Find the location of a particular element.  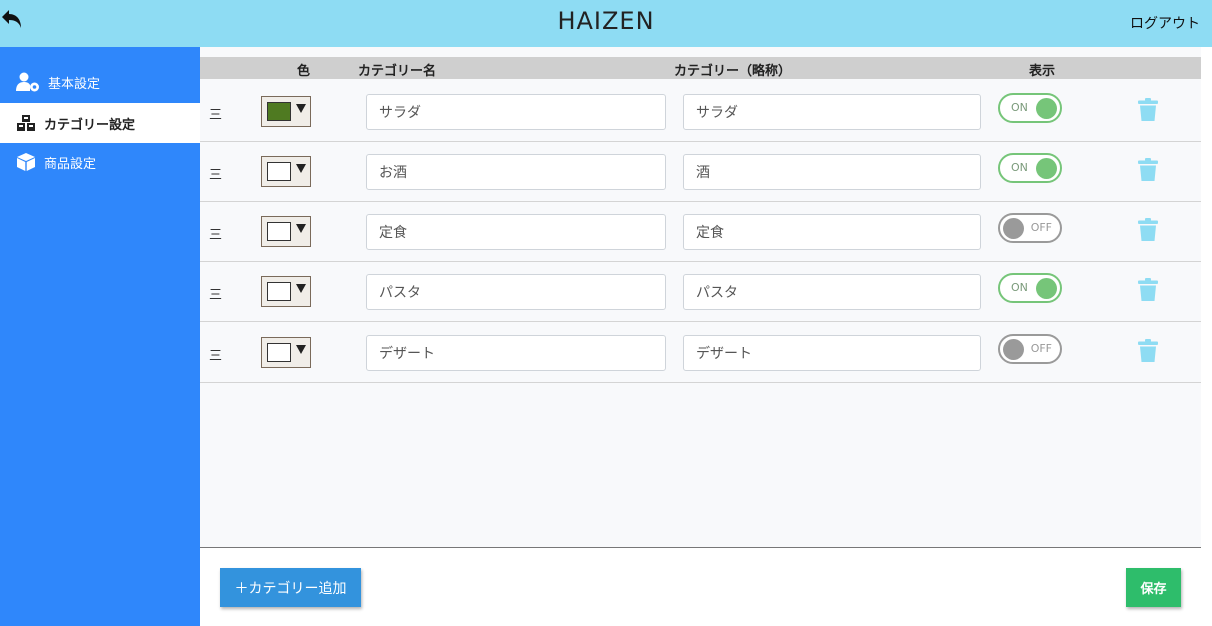

column-header-color: 色 is located at coordinates (304, 71).